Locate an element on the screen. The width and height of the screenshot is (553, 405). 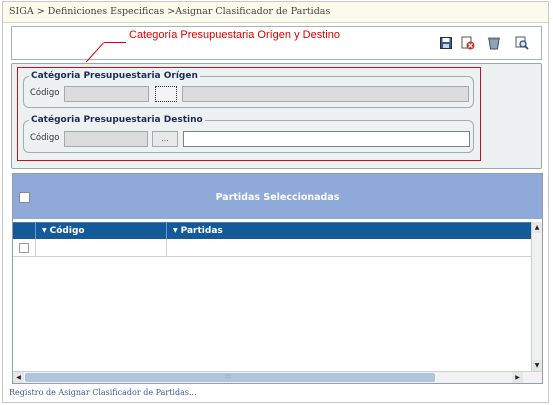
destino-description-field is located at coordinates (326, 139).